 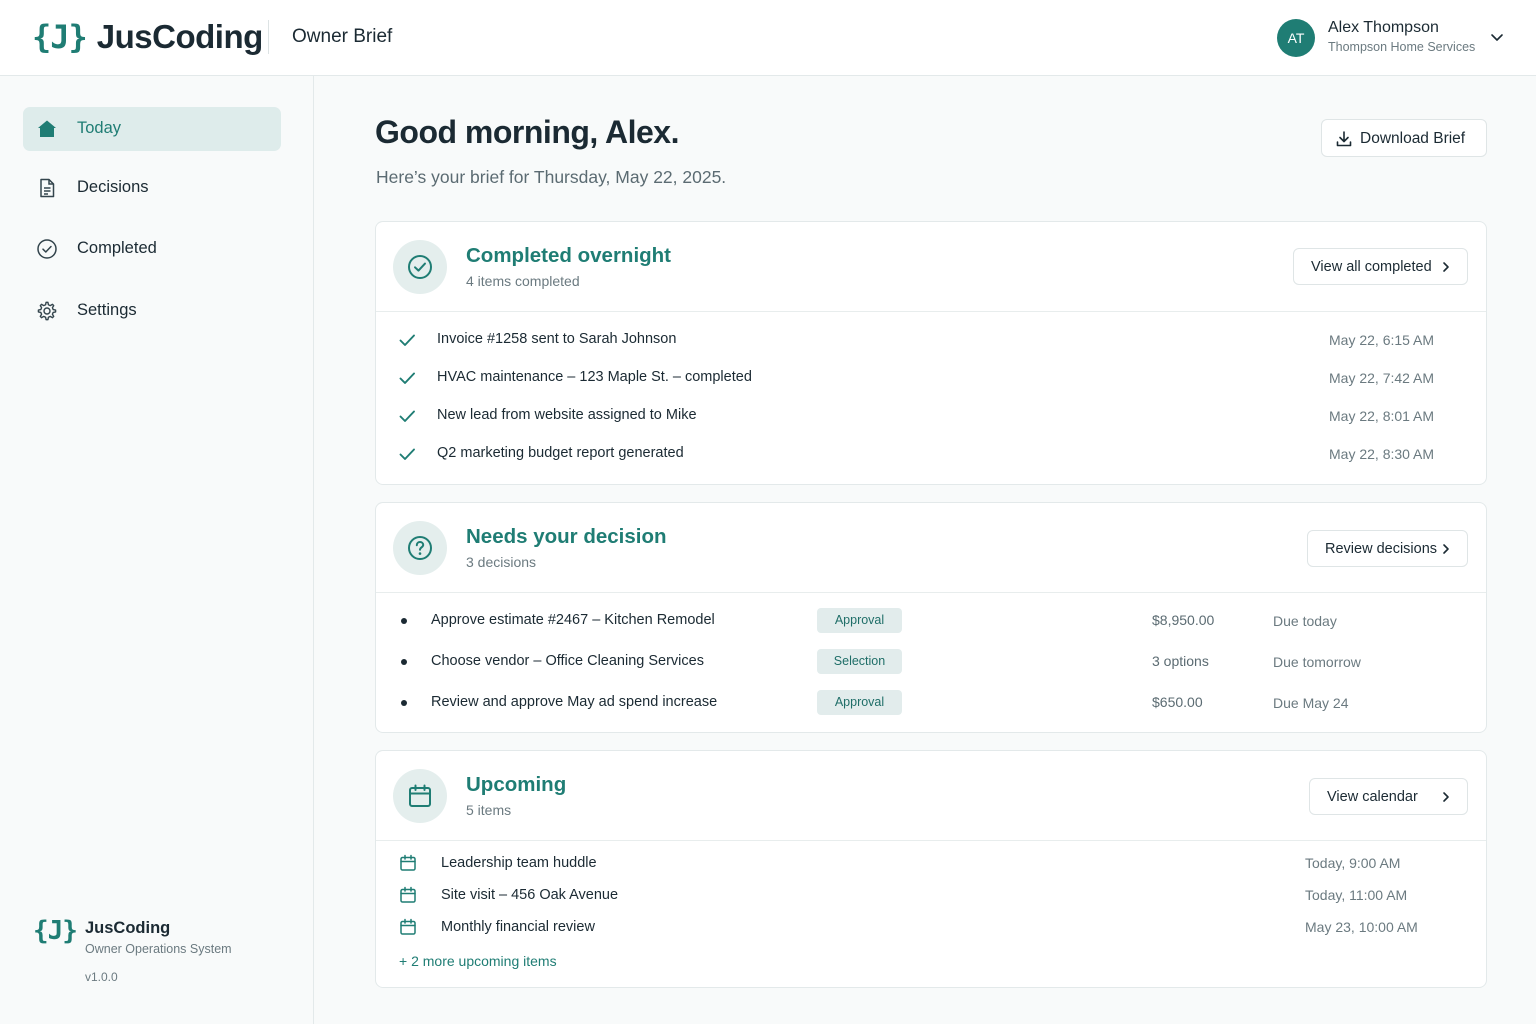 What do you see at coordinates (158, 949) in the screenshot?
I see `footer-app-subtitle: Owner Operations System` at bounding box center [158, 949].